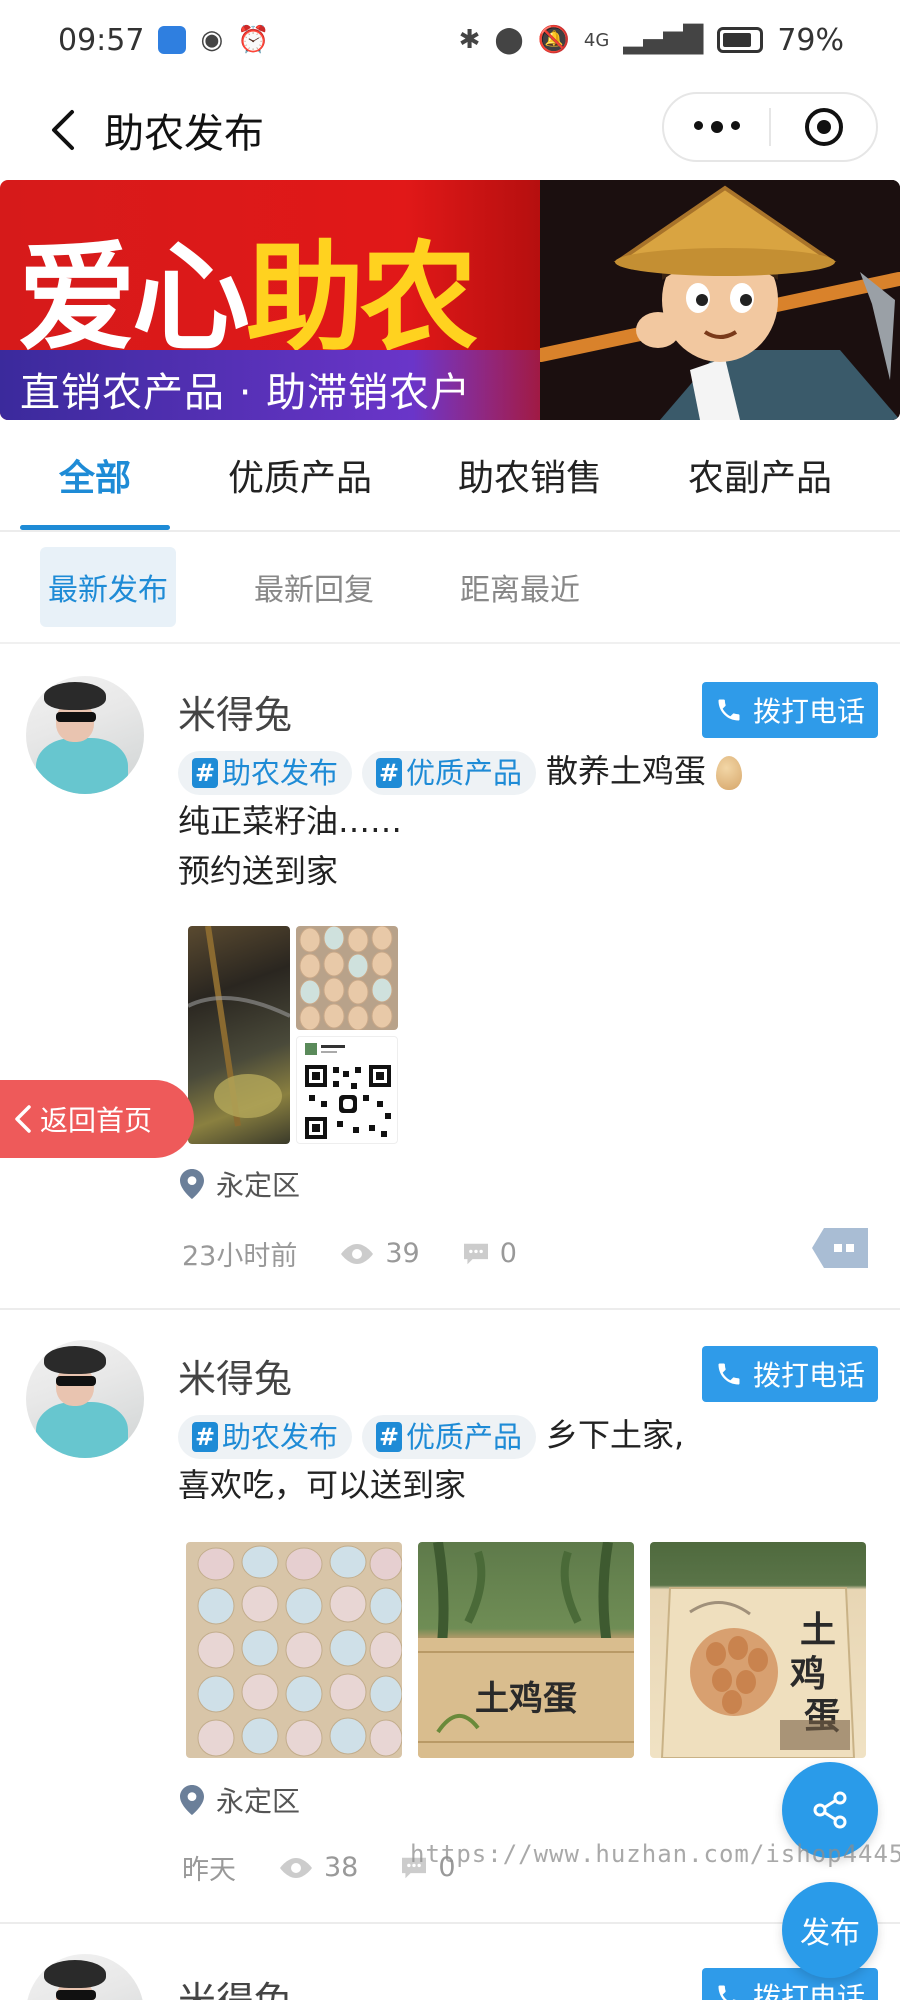 This screenshot has width=900, height=2000. Describe the element at coordinates (172, 40) in the screenshot. I see `app-notification-icon` at that location.